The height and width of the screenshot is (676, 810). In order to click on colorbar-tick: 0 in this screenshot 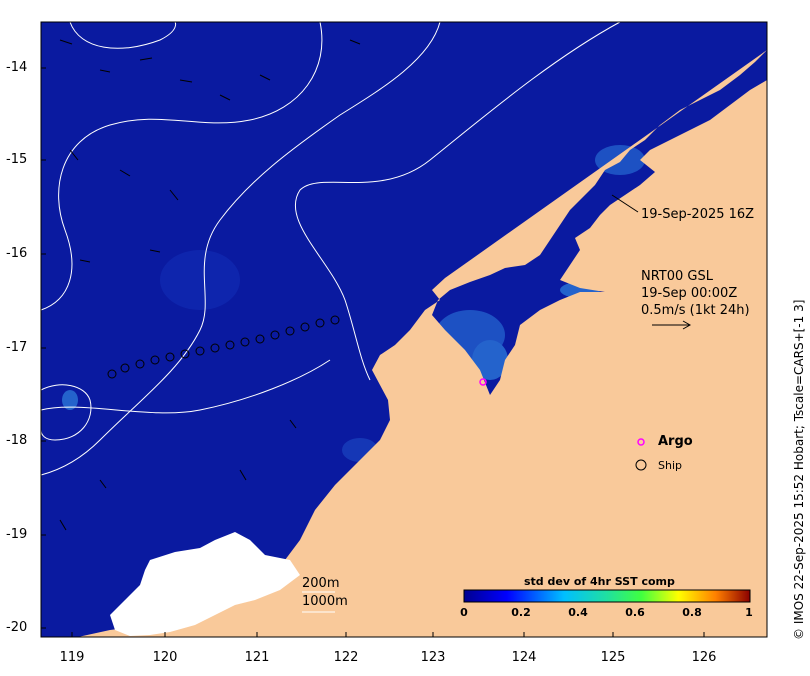, I will do `click(464, 612)`.